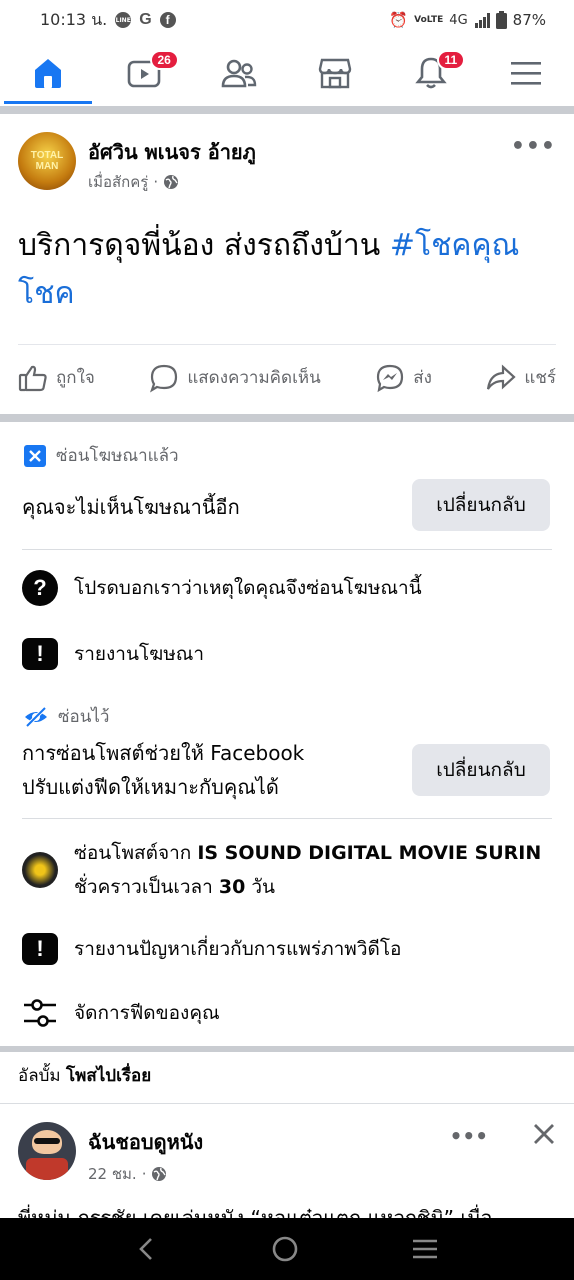 Image resolution: width=574 pixels, height=1280 pixels. Describe the element at coordinates (32, 378) in the screenshot. I see `thumbs-up-icon` at that location.